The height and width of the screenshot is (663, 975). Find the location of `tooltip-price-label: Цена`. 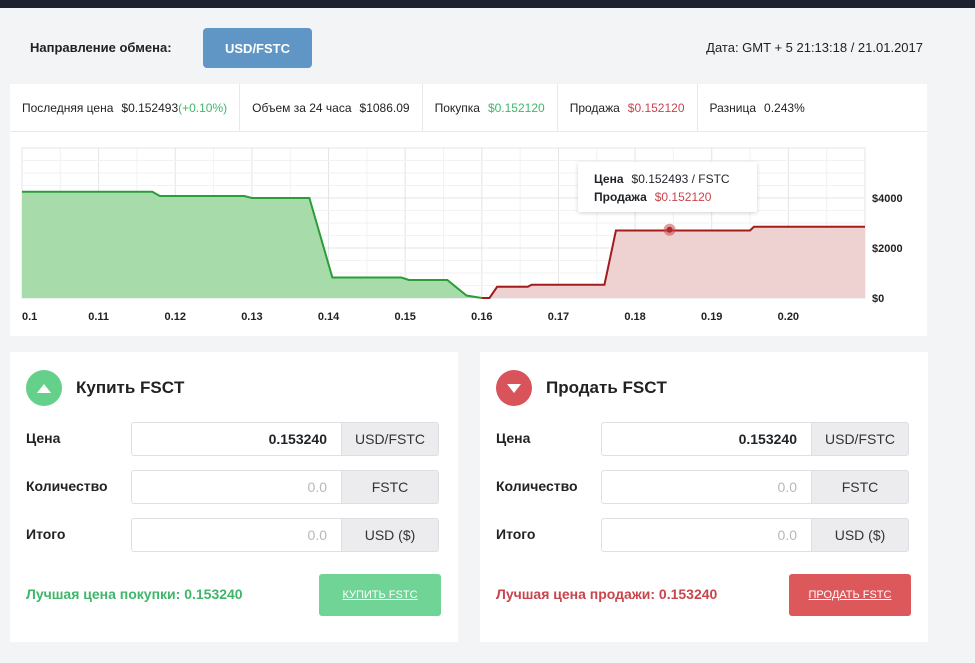

tooltip-price-label: Цена is located at coordinates (609, 179).